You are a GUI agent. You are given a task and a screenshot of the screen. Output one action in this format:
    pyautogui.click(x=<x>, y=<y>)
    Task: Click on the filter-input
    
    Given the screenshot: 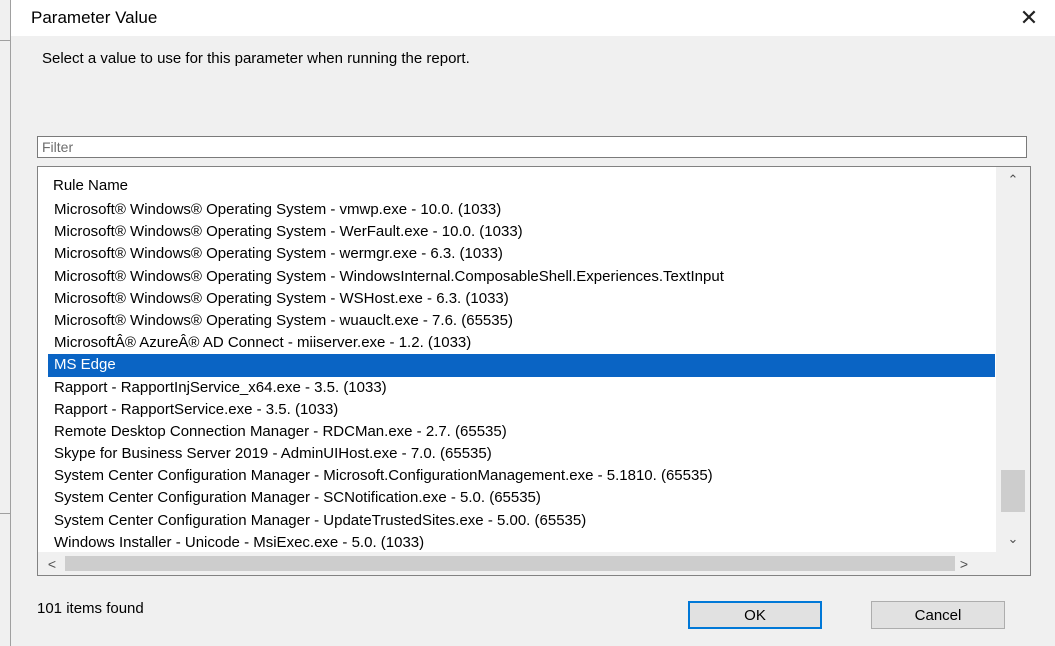 What is the action you would take?
    pyautogui.click(x=532, y=147)
    